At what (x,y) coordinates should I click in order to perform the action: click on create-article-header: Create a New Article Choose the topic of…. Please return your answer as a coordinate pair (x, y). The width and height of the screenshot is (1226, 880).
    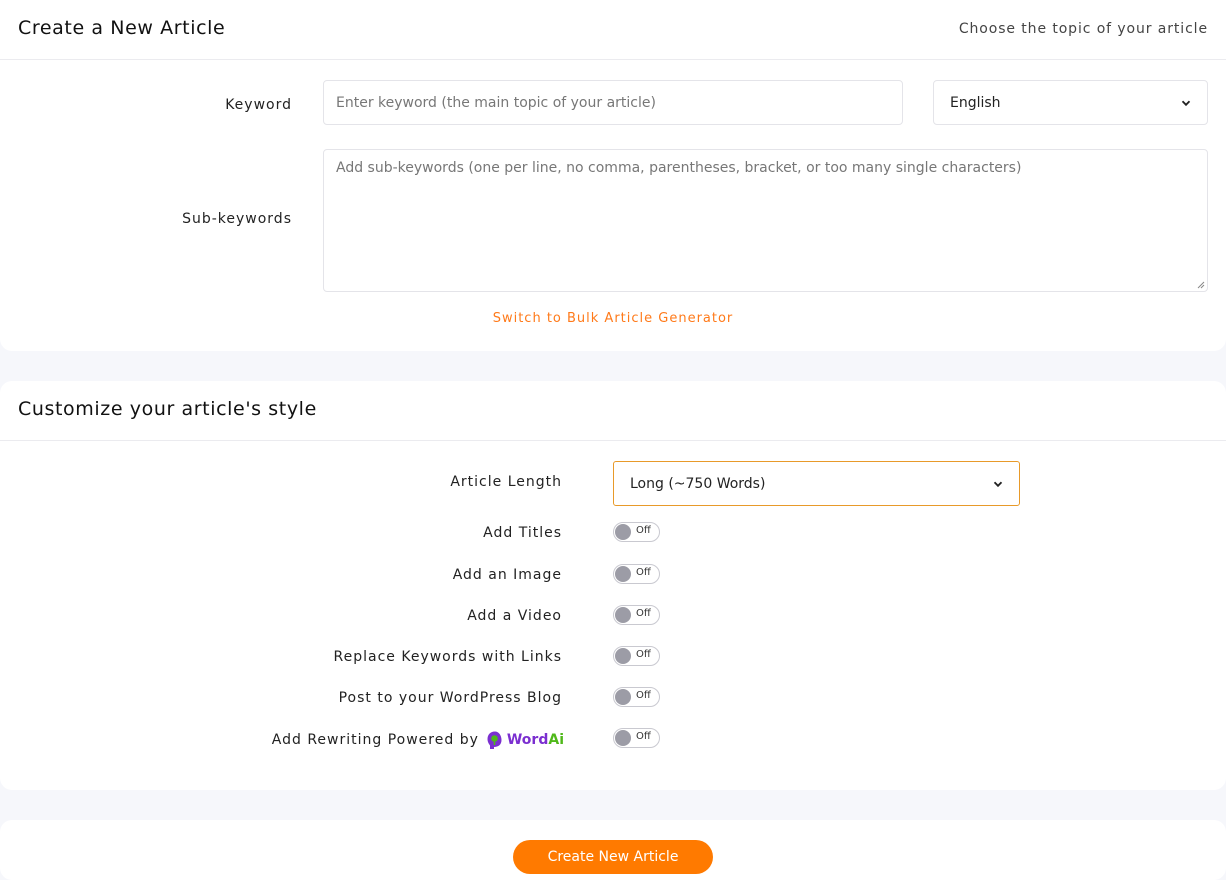
    Looking at the image, I should click on (613, 30).